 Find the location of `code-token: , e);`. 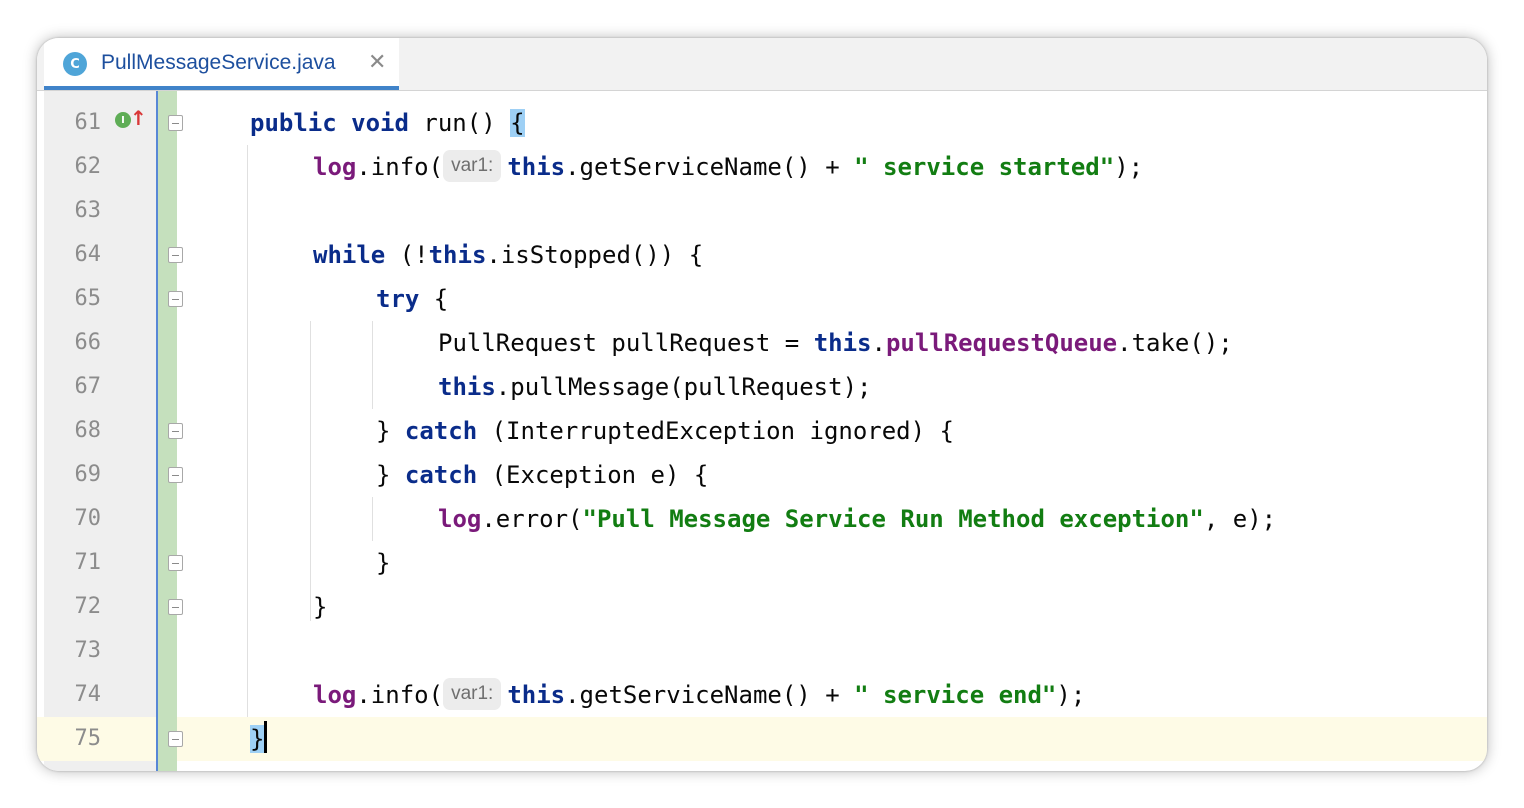

code-token: , e); is located at coordinates (1240, 519).